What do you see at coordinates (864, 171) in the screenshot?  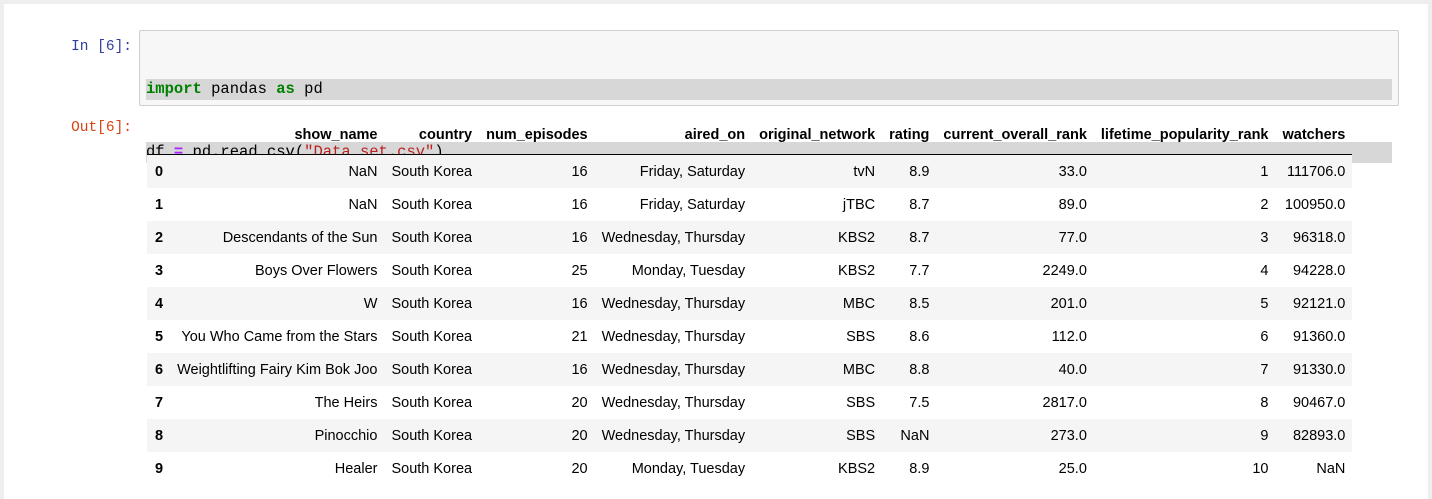 I see `cell-original-network: tvN` at bounding box center [864, 171].